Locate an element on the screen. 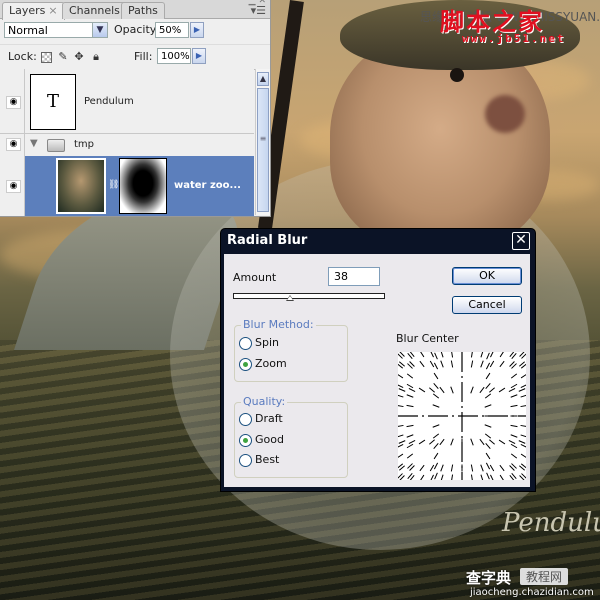 This screenshot has height=600, width=600. scroll-thumb: ≡ is located at coordinates (263, 150).